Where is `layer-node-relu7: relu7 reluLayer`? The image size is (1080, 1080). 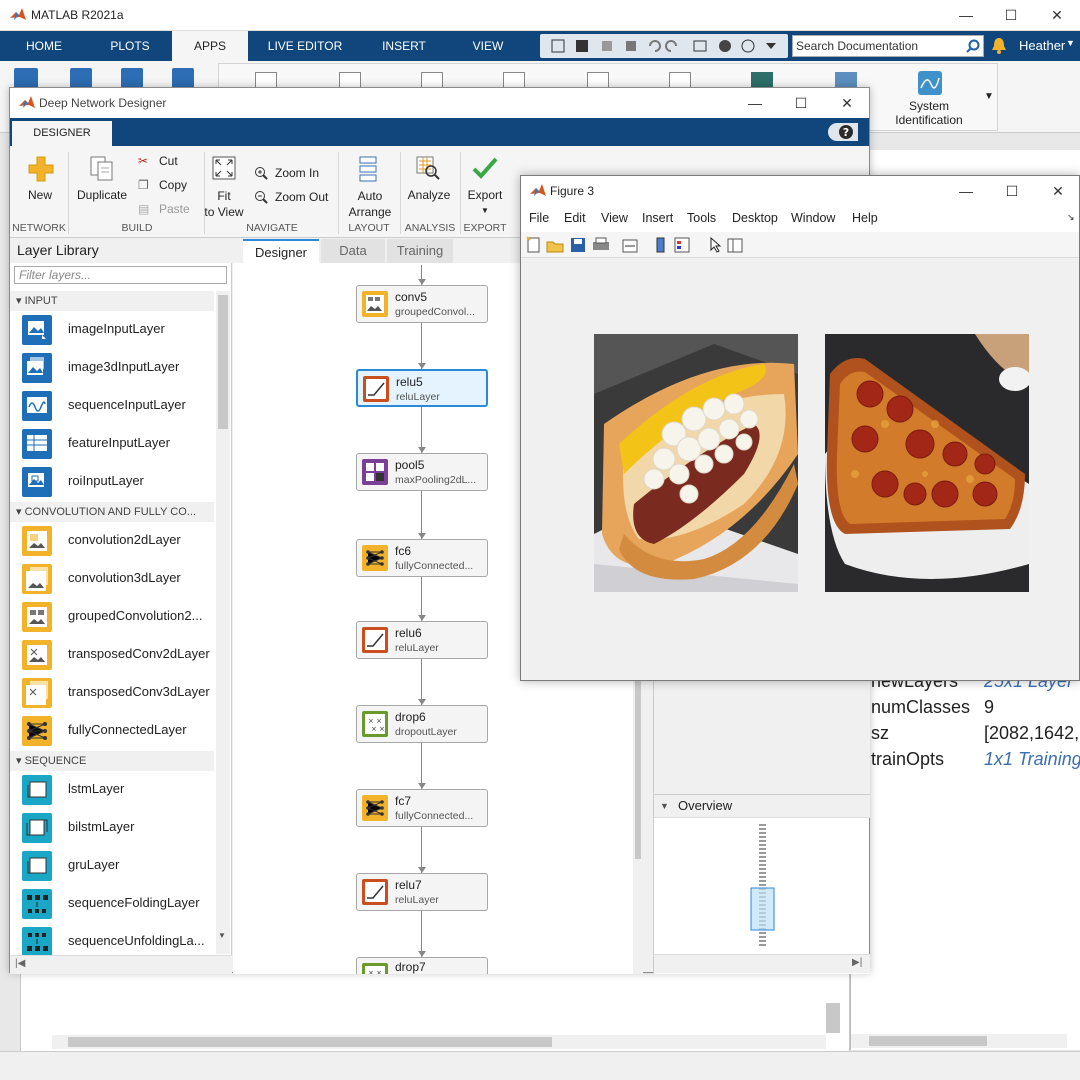 layer-node-relu7: relu7 reluLayer is located at coordinates (422, 892).